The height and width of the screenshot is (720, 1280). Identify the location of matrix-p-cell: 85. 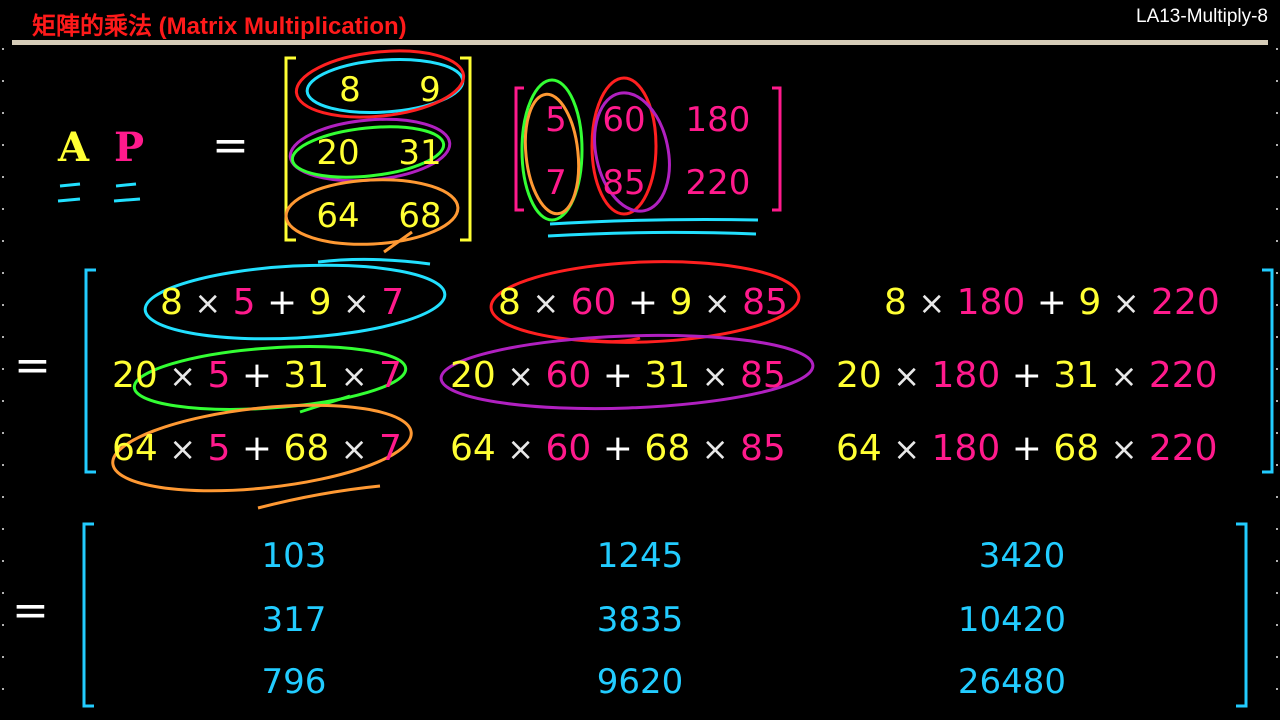
(624, 183).